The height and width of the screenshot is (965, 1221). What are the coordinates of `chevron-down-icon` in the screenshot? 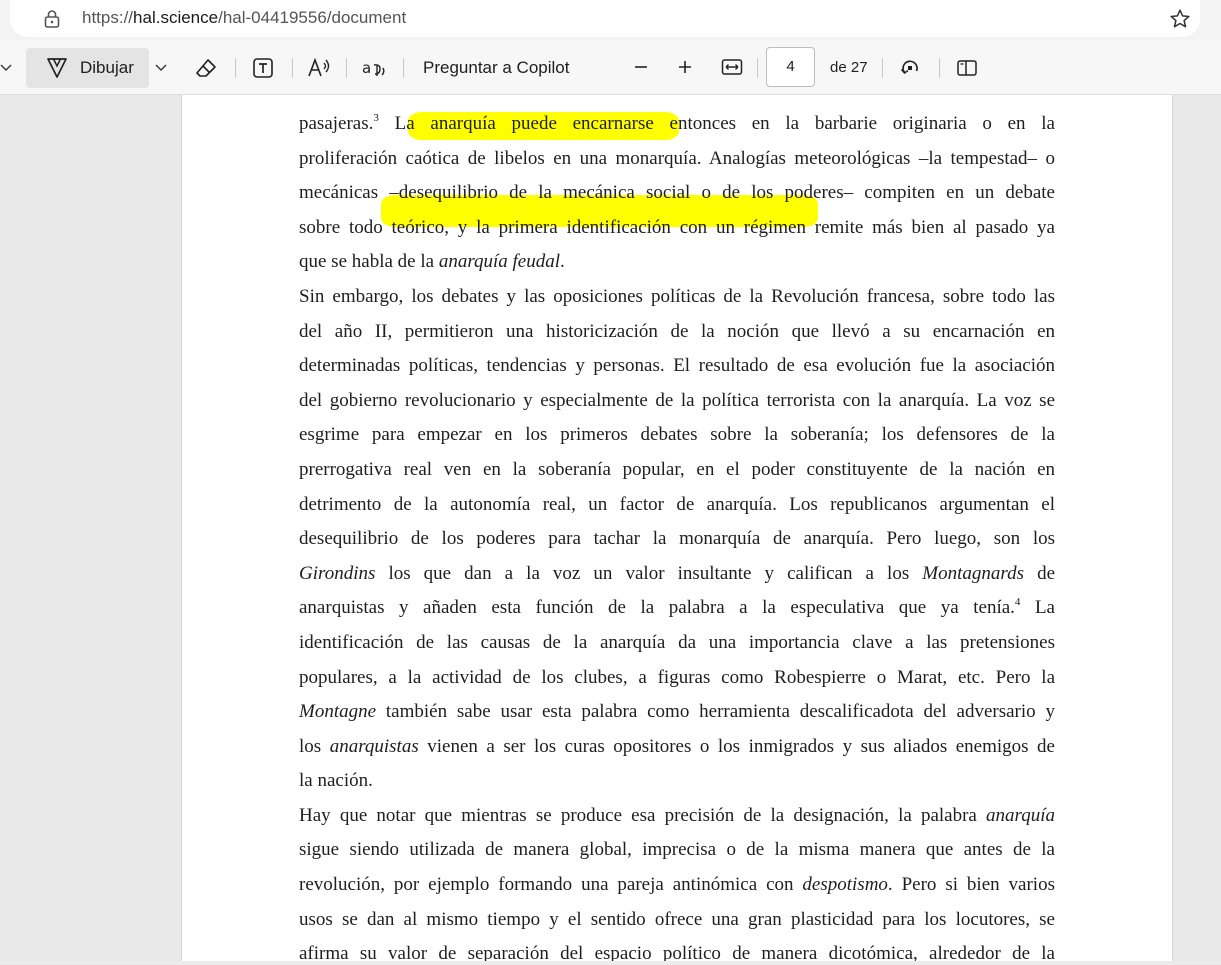 It's located at (6, 67).